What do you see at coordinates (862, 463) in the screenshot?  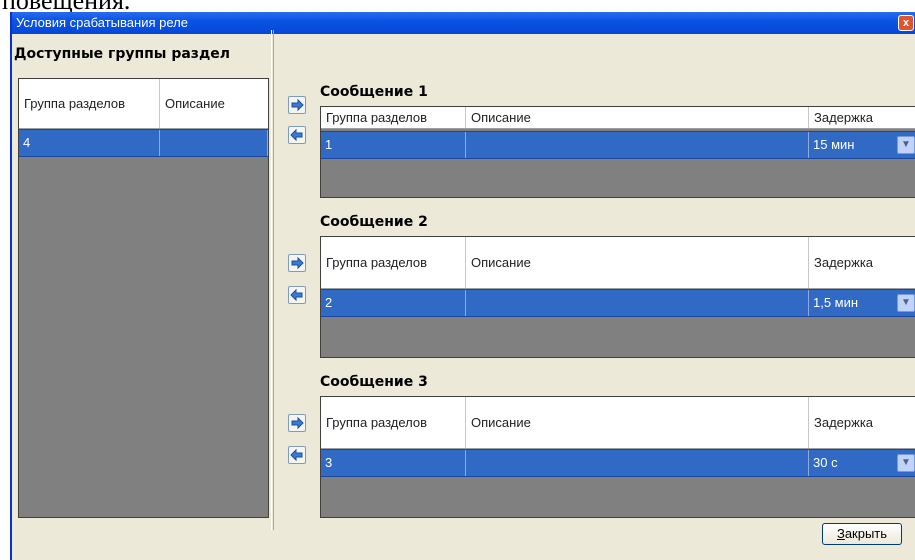 I see `delay-select: 30 с ▼` at bounding box center [862, 463].